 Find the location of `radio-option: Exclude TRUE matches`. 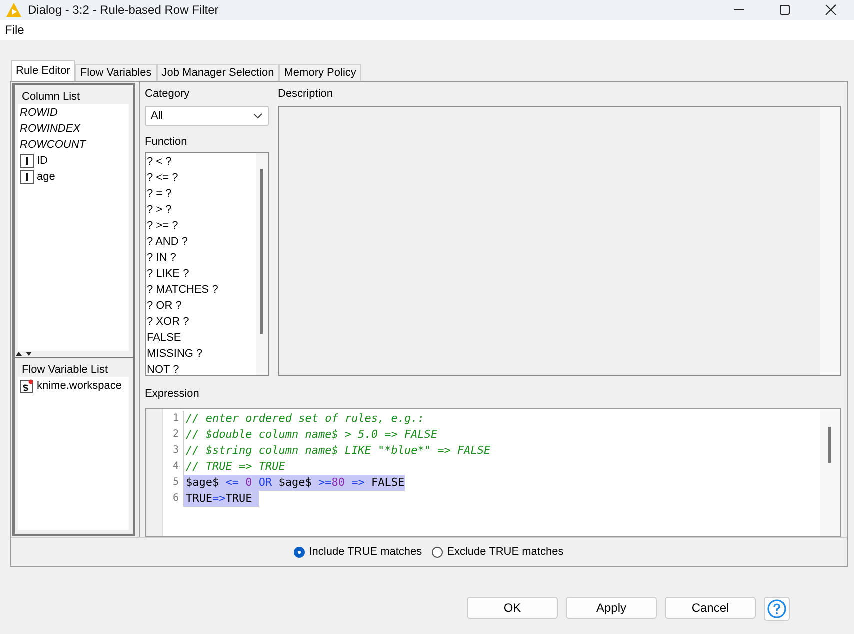

radio-option: Exclude TRUE matches is located at coordinates (498, 552).